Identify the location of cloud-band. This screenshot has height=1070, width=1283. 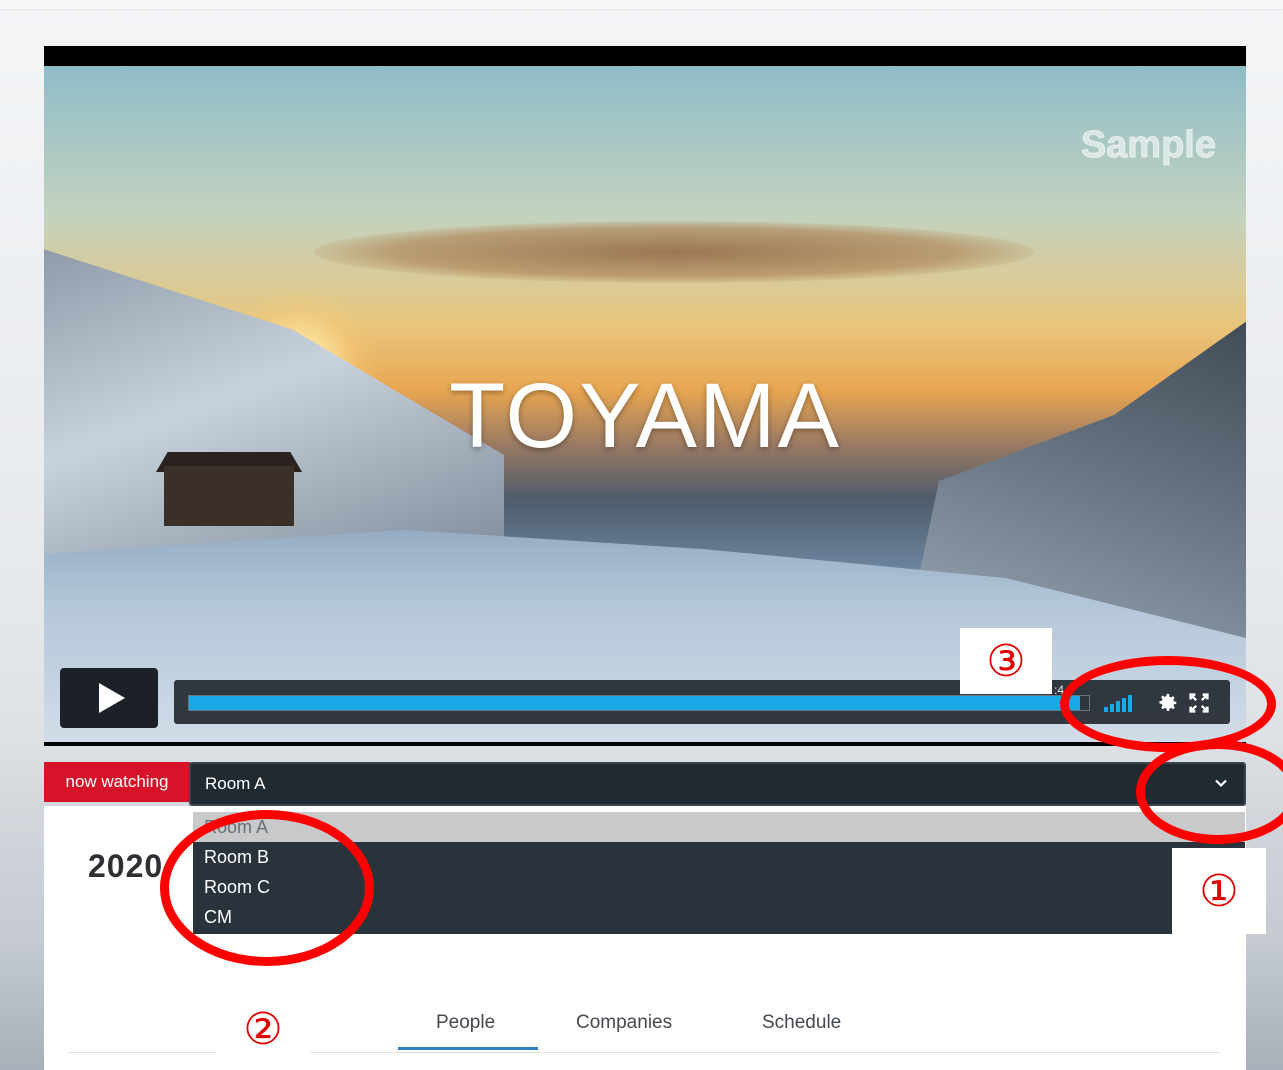
(674, 252).